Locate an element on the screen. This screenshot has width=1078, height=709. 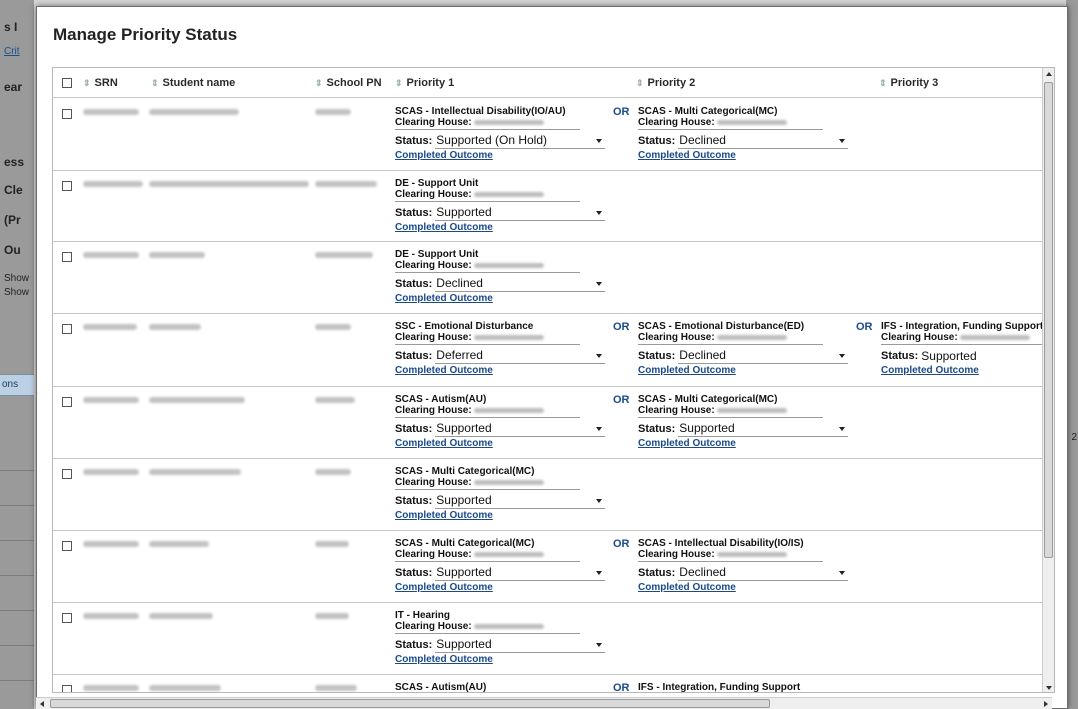
horizontal-scroll-thumb is located at coordinates (410, 703).